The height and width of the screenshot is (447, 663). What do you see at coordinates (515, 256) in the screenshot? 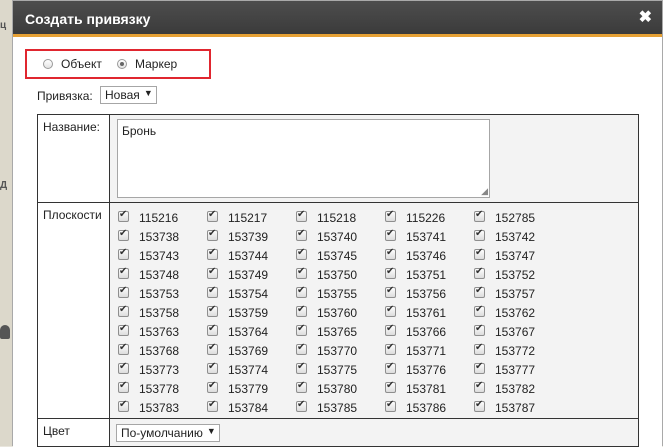
I see `plane-checkbox-label: 153747` at bounding box center [515, 256].